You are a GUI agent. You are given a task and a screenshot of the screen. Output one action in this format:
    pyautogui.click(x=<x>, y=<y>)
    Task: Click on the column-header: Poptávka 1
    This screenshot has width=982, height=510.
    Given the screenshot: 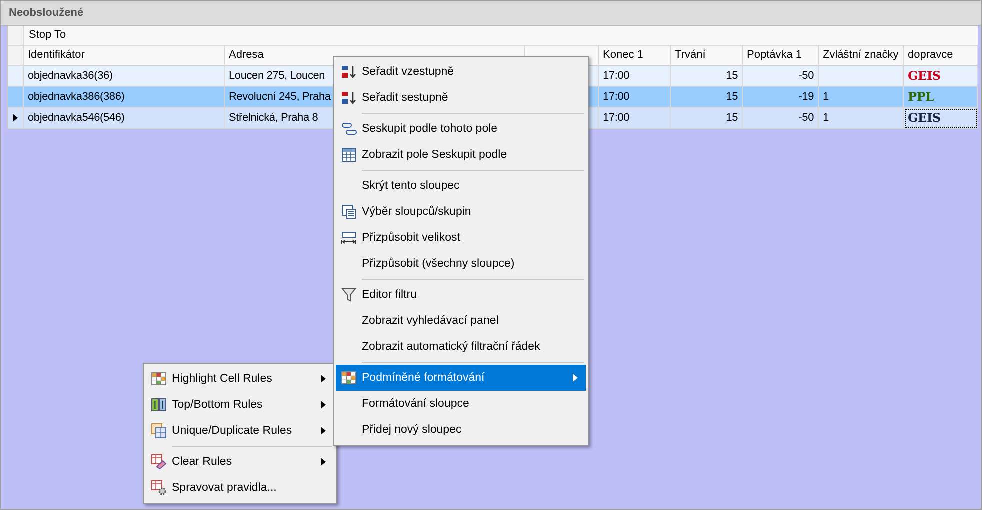 What is the action you would take?
    pyautogui.click(x=781, y=56)
    